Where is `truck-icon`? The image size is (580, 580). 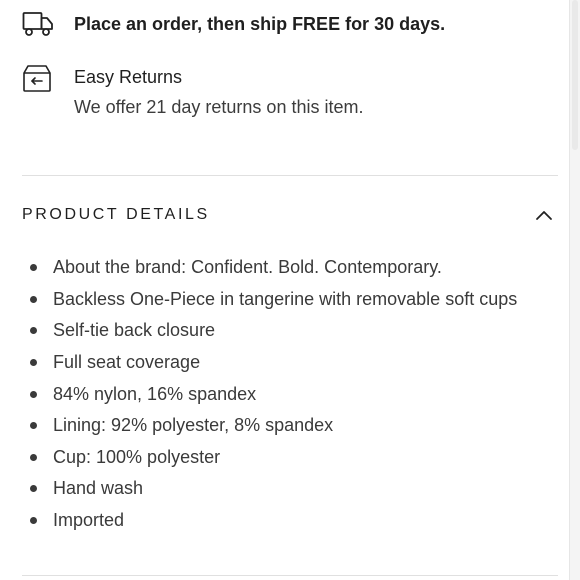 truck-icon is located at coordinates (38, 24).